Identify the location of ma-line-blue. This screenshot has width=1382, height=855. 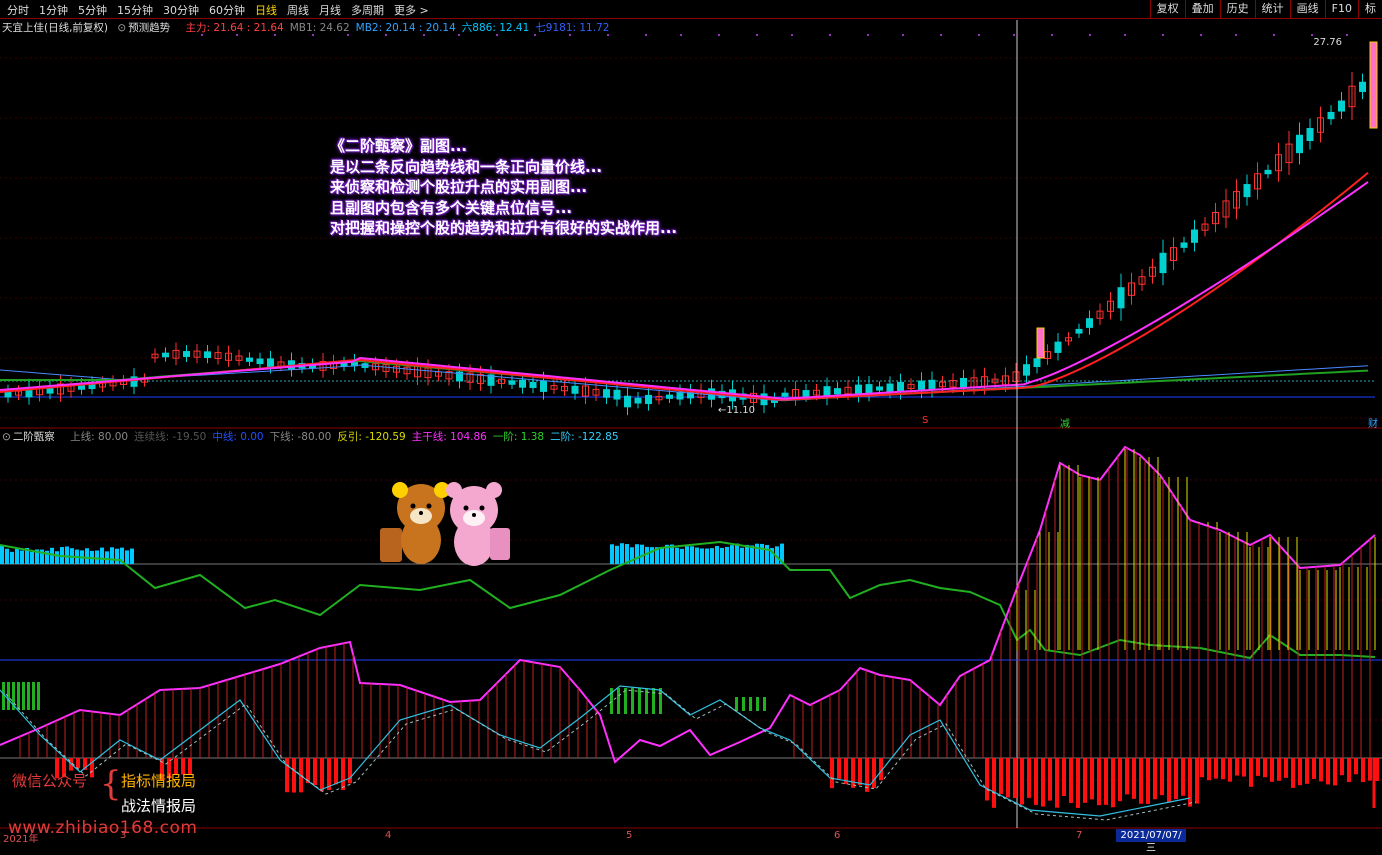
(684, 383).